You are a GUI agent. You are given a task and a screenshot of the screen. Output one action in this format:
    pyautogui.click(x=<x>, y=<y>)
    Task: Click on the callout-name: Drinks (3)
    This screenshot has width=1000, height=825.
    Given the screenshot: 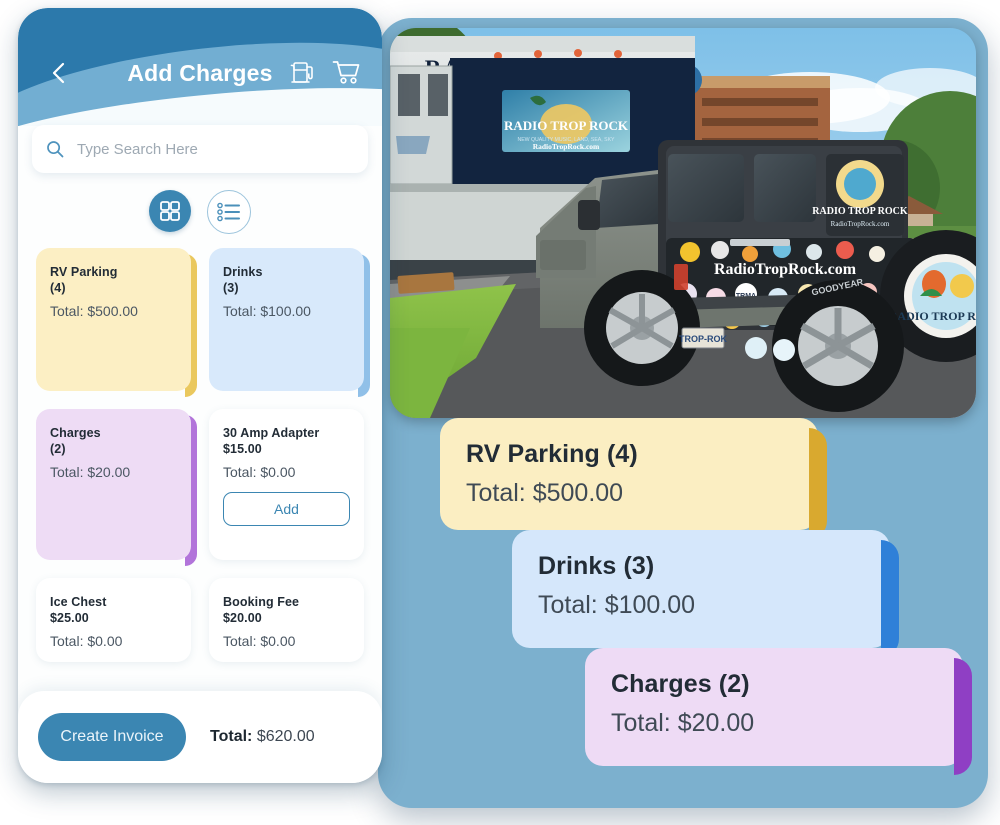 What is the action you would take?
    pyautogui.click(x=596, y=566)
    